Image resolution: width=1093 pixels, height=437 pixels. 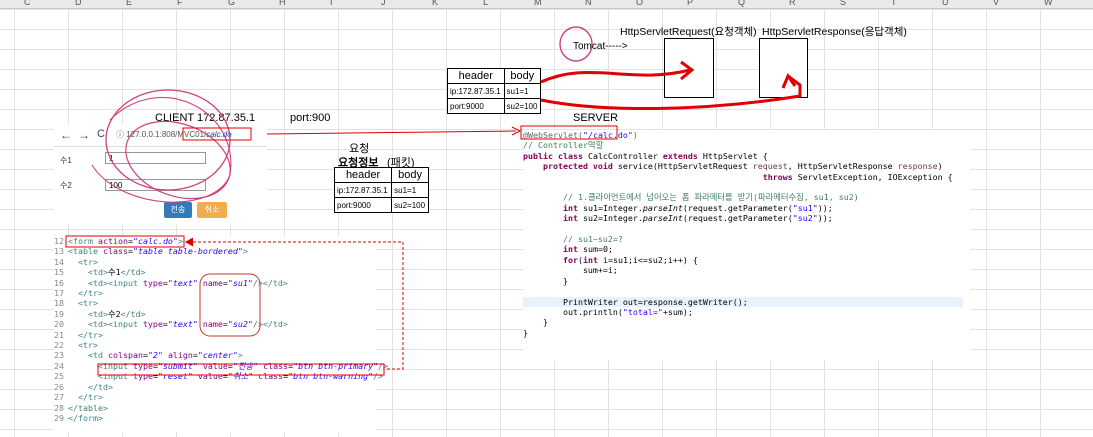 I want to click on servlet-annotation-box, so click(x=569, y=132).